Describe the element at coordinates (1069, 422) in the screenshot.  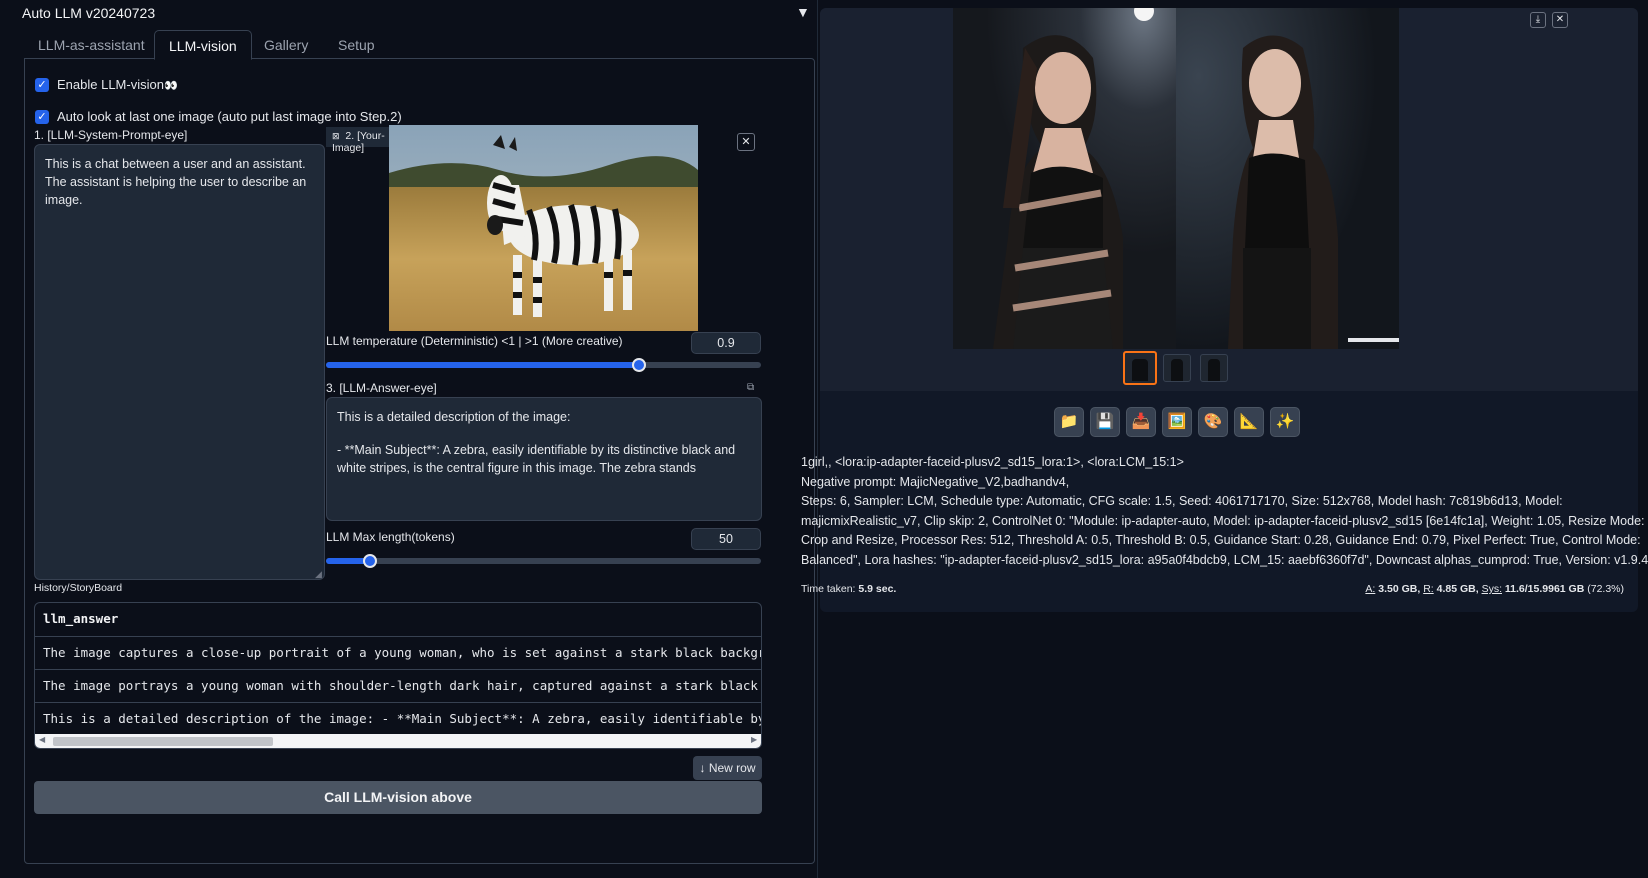
I see `open-folder-icon: 📁` at that location.